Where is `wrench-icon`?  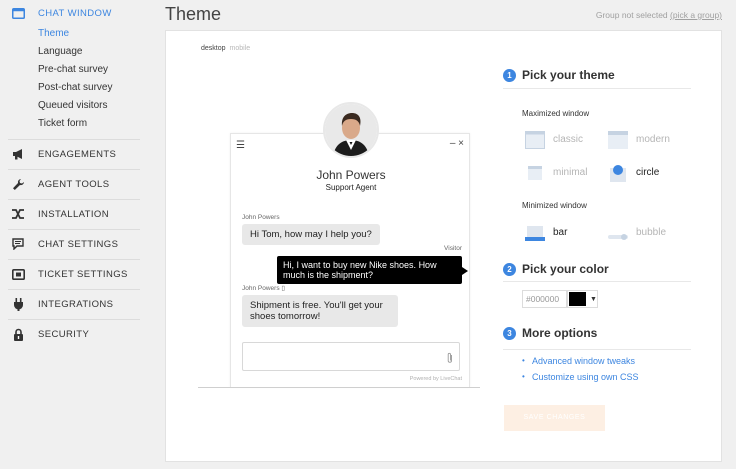 wrench-icon is located at coordinates (18, 184).